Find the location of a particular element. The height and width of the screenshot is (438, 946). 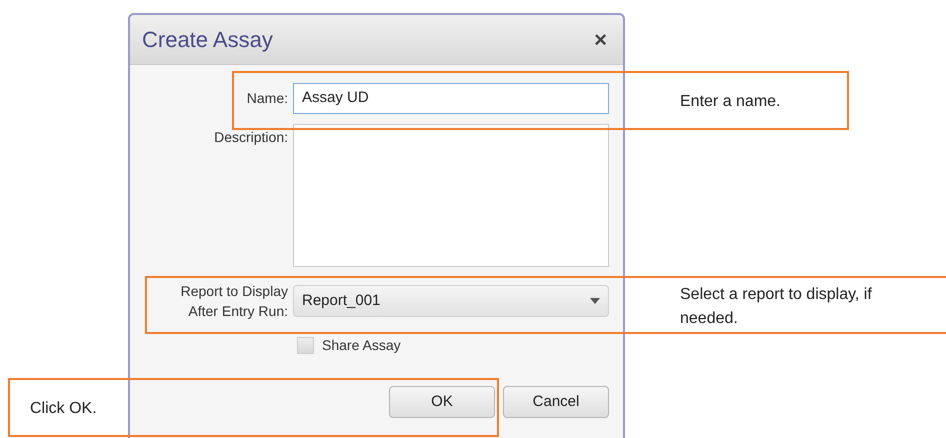

field-label: Report to Display After Entry Run: is located at coordinates (234, 301).